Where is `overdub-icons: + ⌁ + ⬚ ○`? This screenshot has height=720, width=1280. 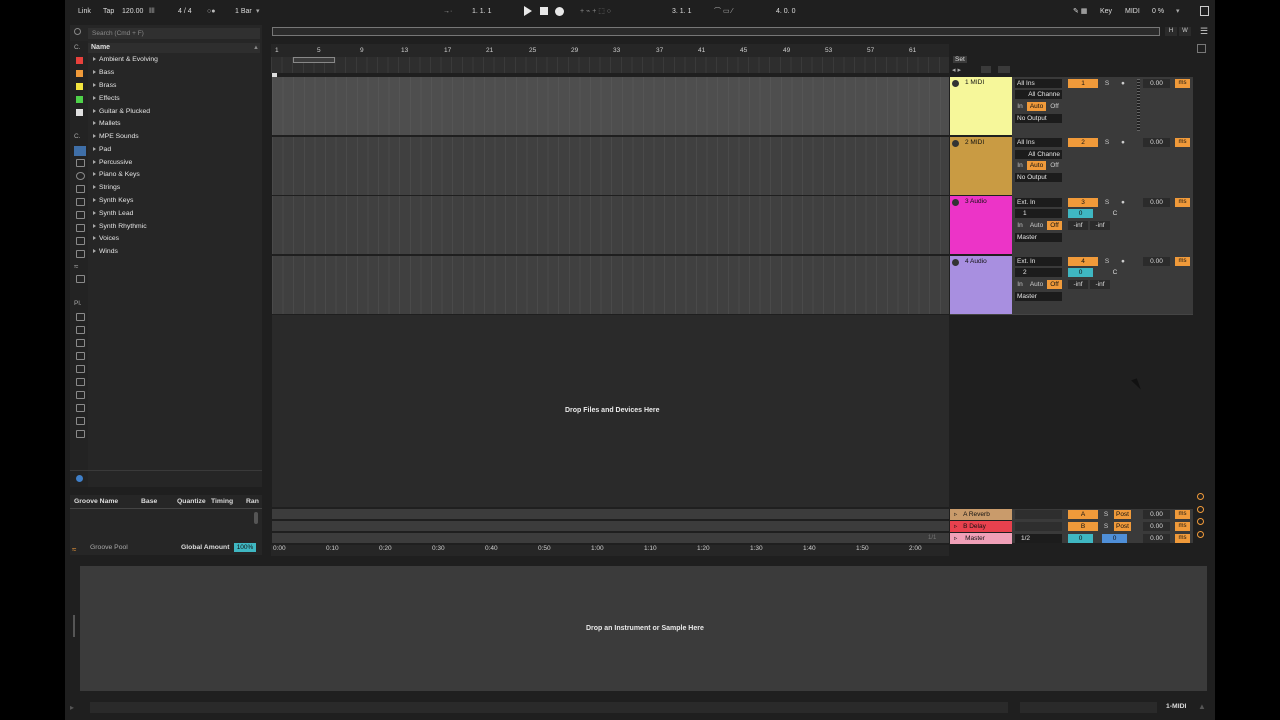
overdub-icons: + ⌁ + ⬚ ○ is located at coordinates (595, 11).